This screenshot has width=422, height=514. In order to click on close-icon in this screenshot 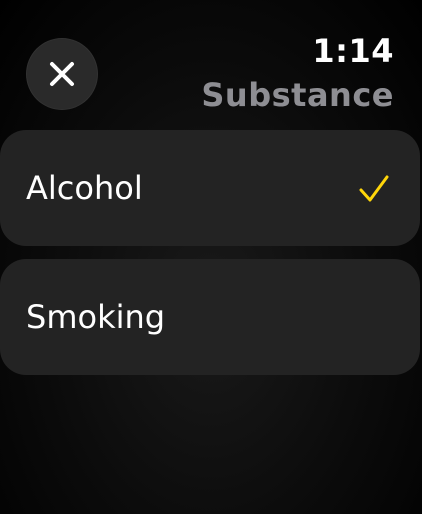, I will do `click(62, 74)`.